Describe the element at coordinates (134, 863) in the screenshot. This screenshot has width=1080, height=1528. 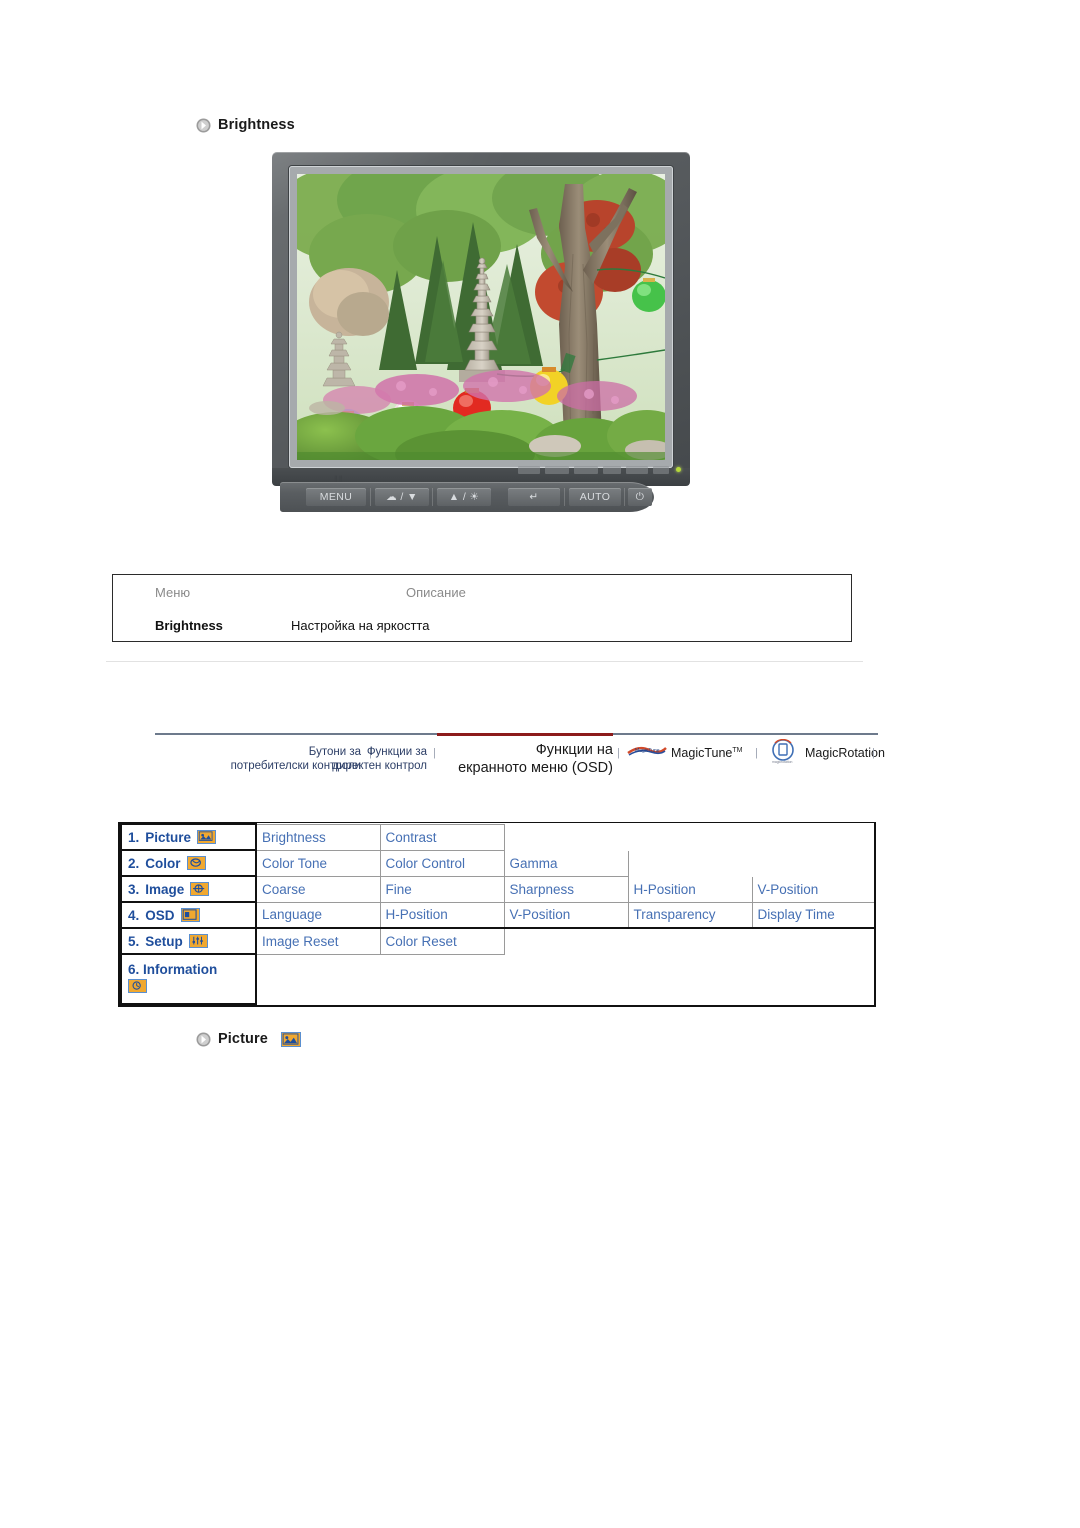
I see `osd-category-index: 2.` at that location.